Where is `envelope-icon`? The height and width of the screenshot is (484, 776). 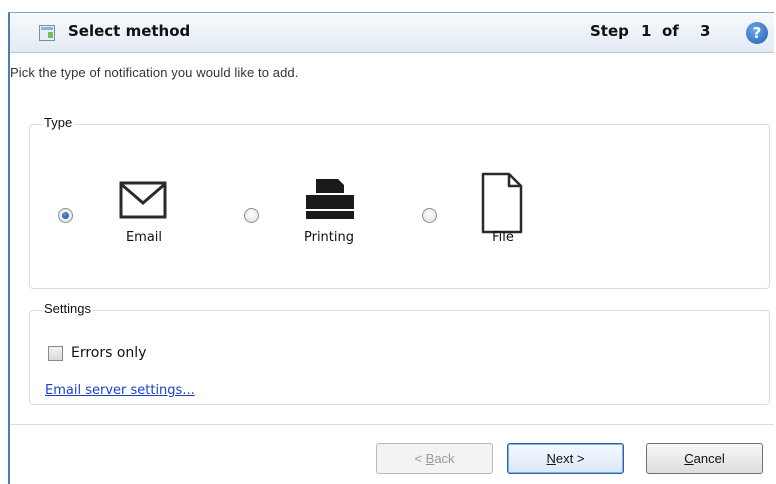 envelope-icon is located at coordinates (143, 200).